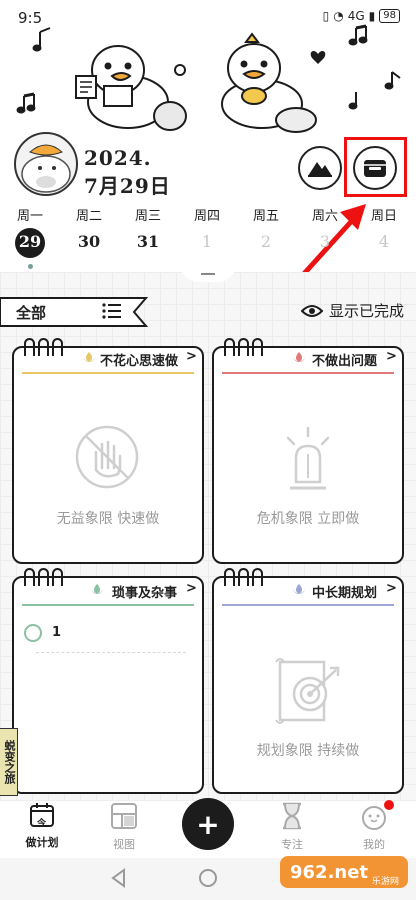  What do you see at coordinates (124, 844) in the screenshot?
I see `nav-view-label: 视图` at bounding box center [124, 844].